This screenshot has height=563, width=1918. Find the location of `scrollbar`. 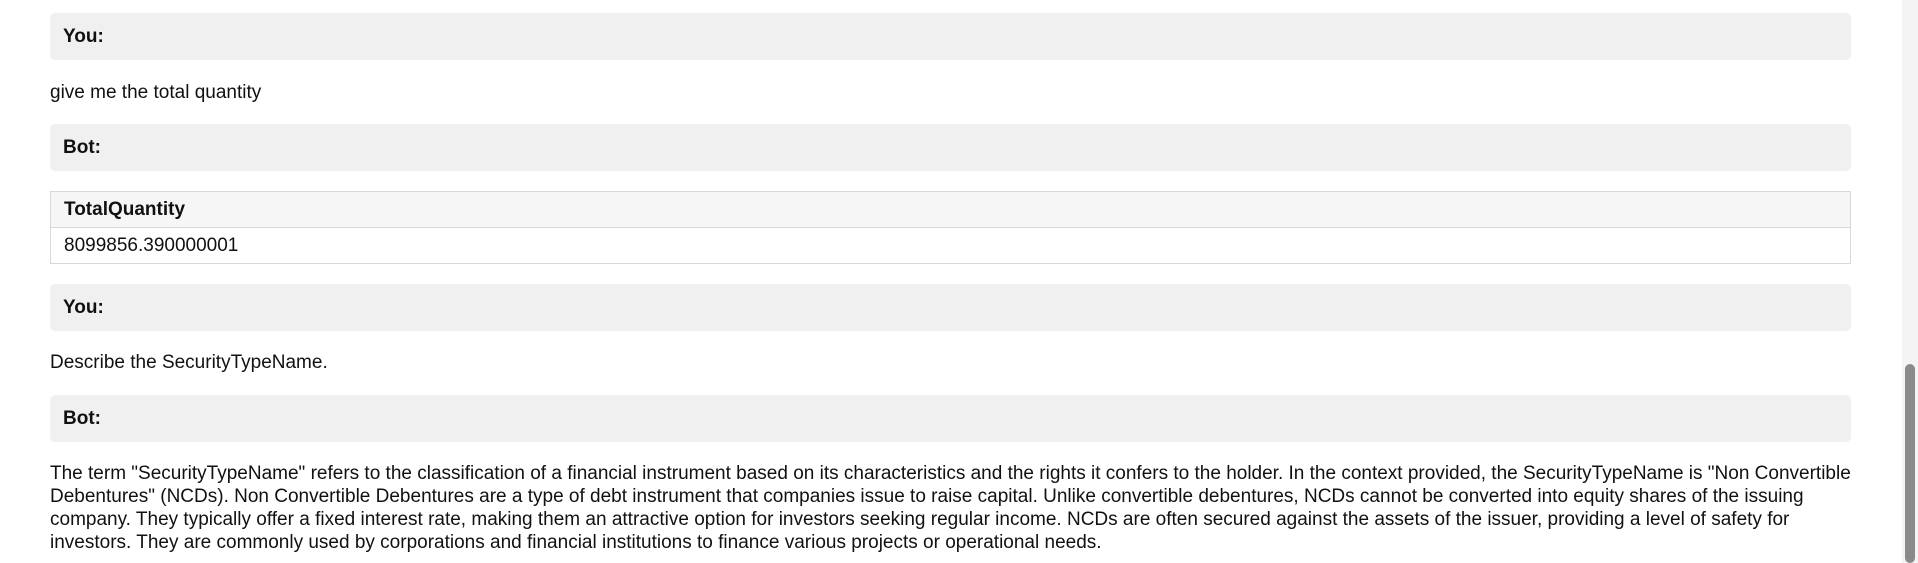

scrollbar is located at coordinates (1910, 281).